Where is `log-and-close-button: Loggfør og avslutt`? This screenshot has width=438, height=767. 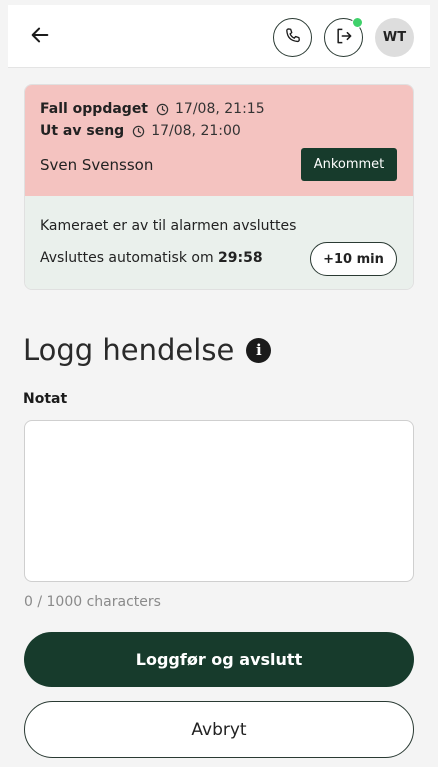
log-and-close-button: Loggfør og avslutt is located at coordinates (219, 659).